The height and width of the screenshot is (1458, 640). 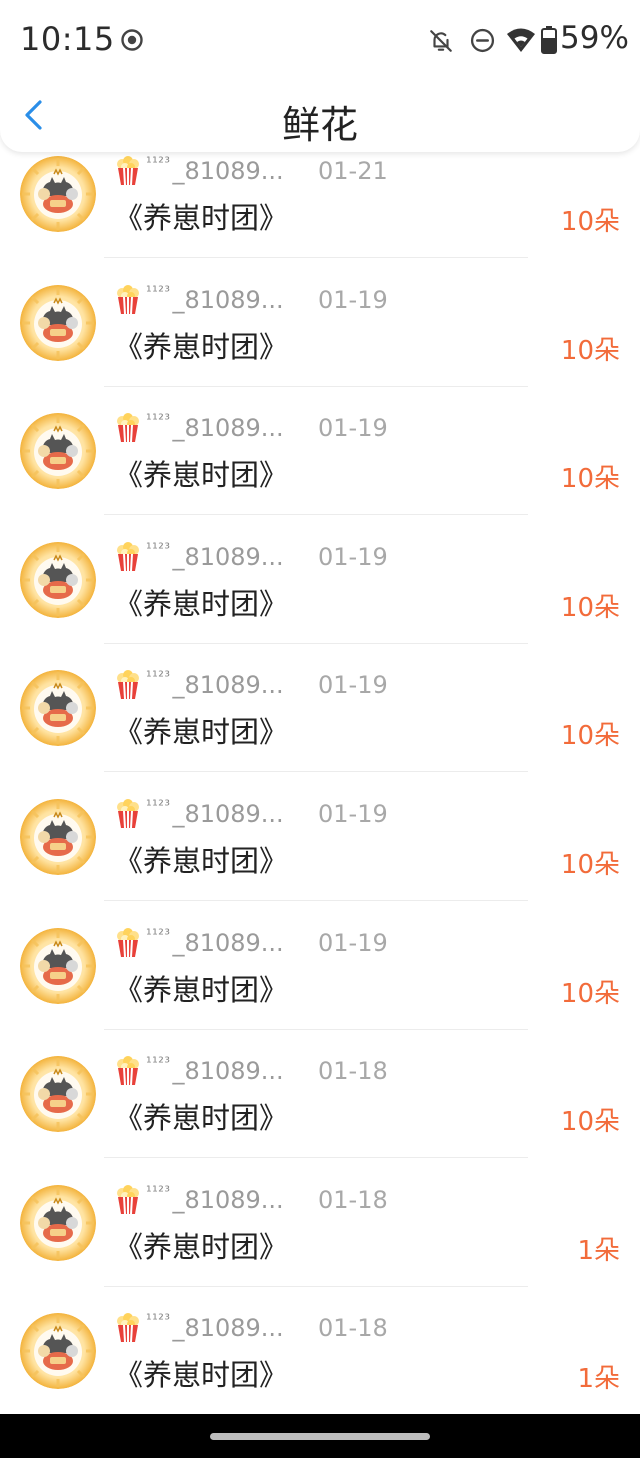 I want to click on battery-icon, so click(x=549, y=40).